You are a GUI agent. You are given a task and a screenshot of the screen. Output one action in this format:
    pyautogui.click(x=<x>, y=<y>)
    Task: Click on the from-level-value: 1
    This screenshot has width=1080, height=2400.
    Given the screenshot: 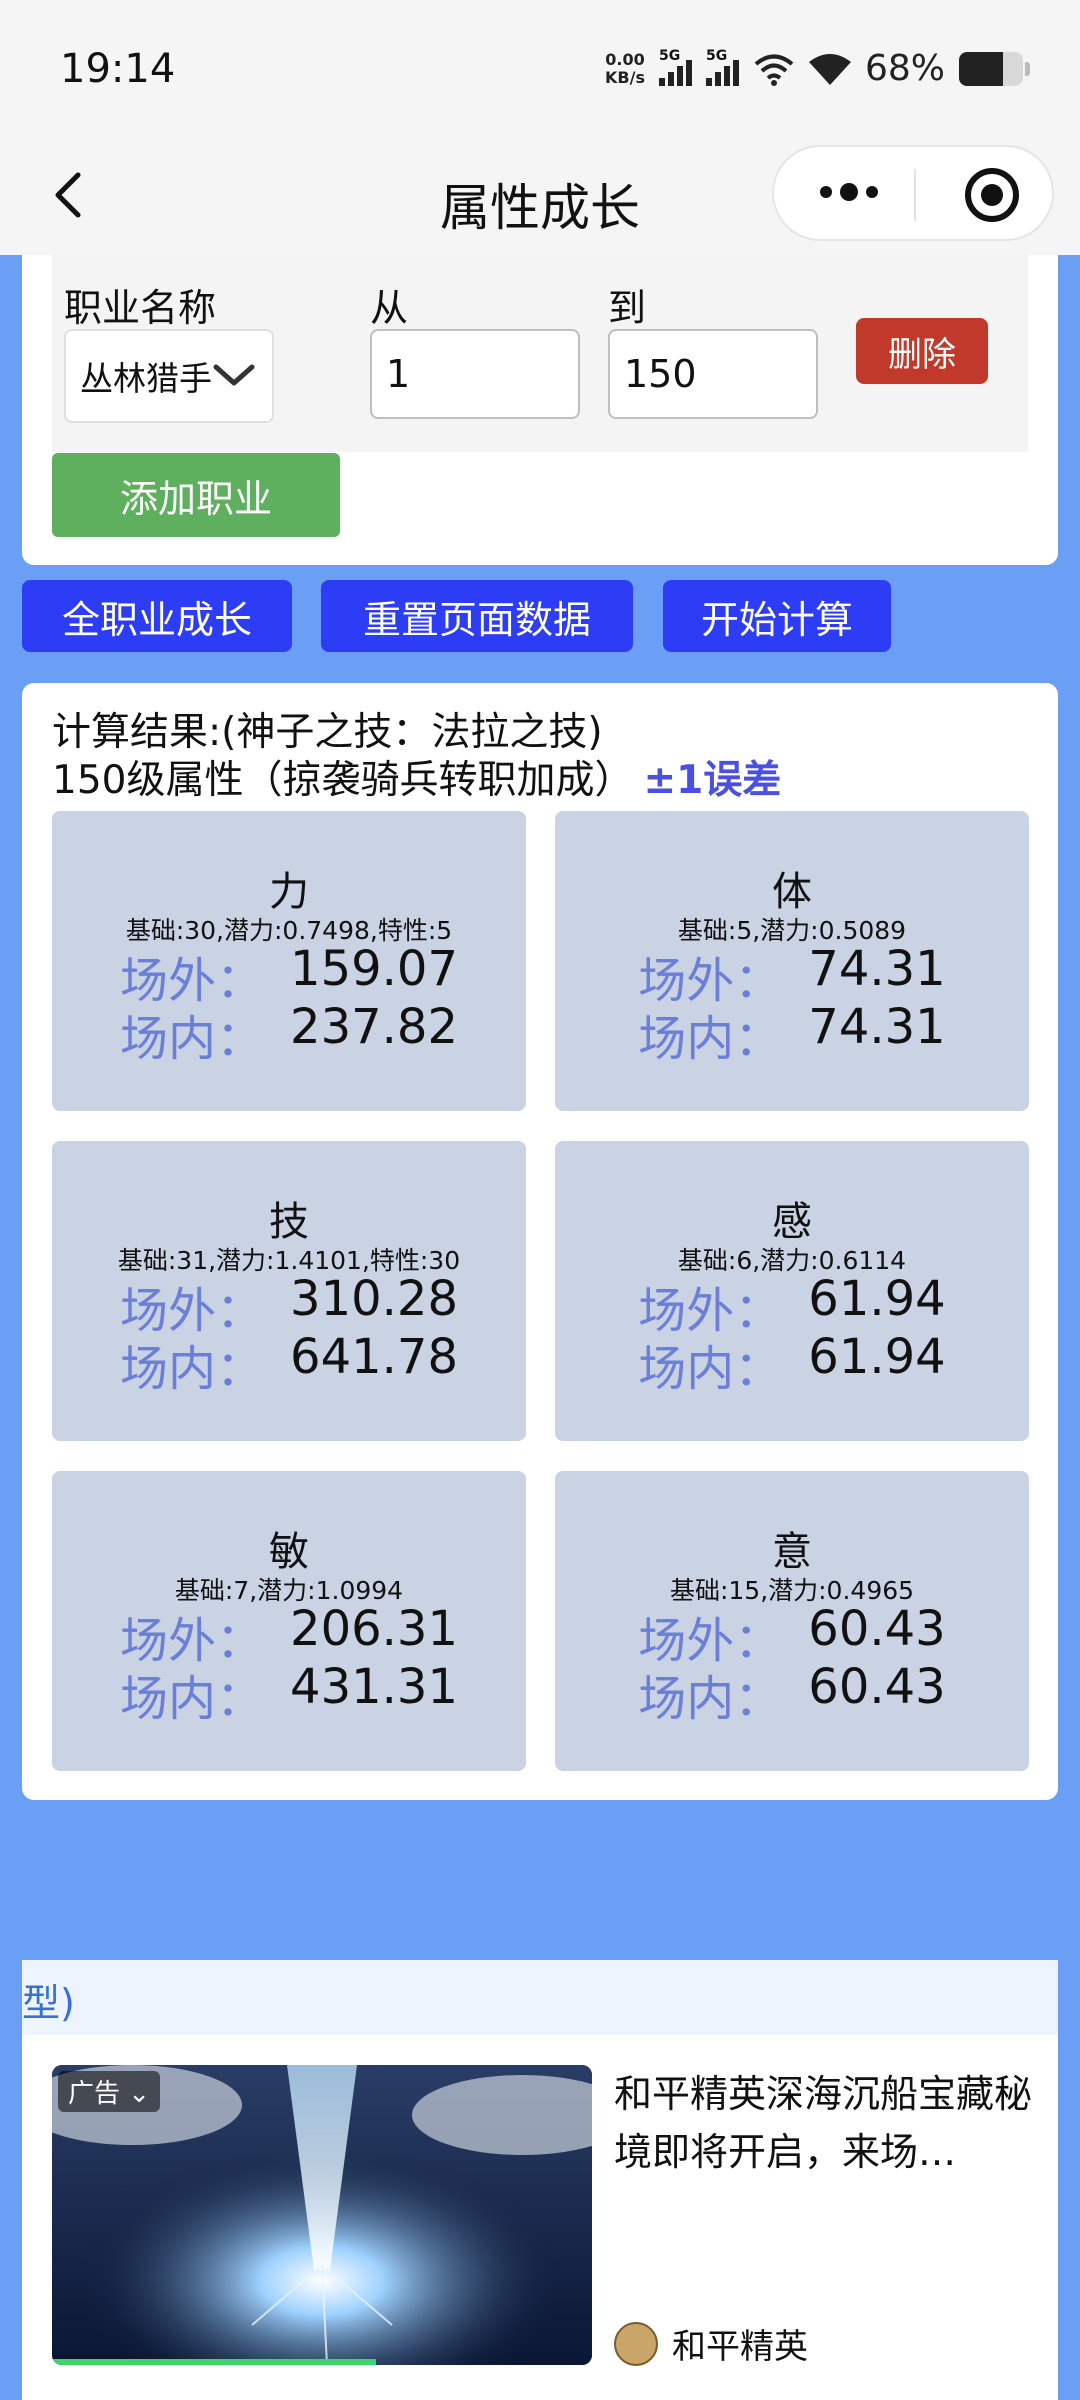 What is the action you would take?
    pyautogui.click(x=398, y=374)
    